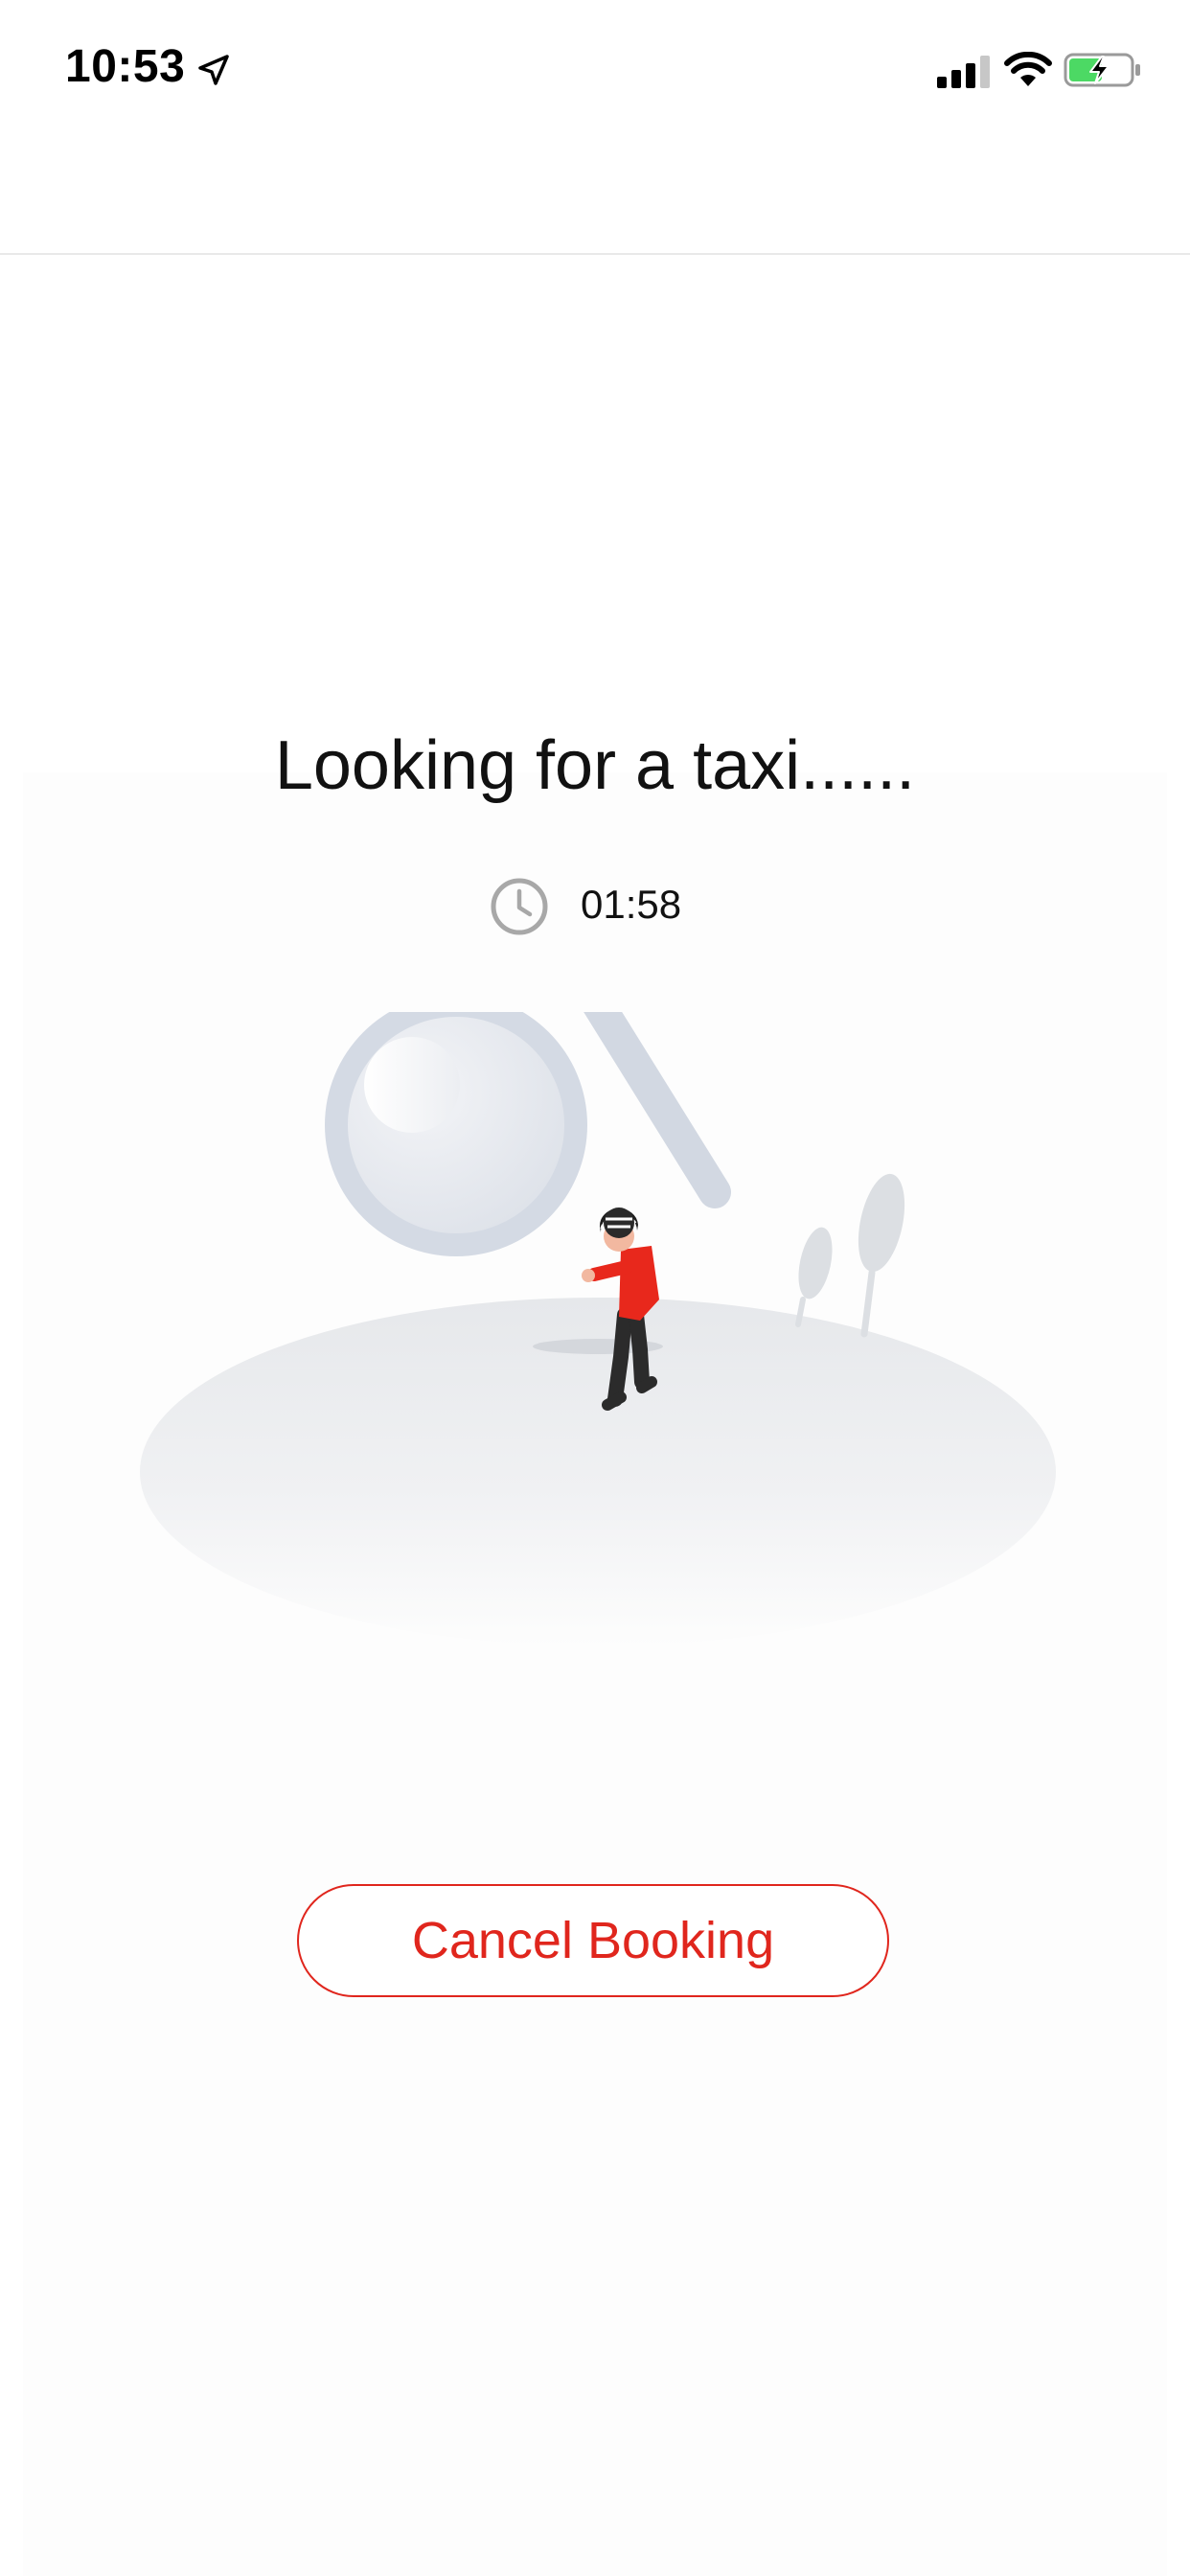 This screenshot has height=2576, width=1190. I want to click on battery-charging-icon, so click(1102, 70).